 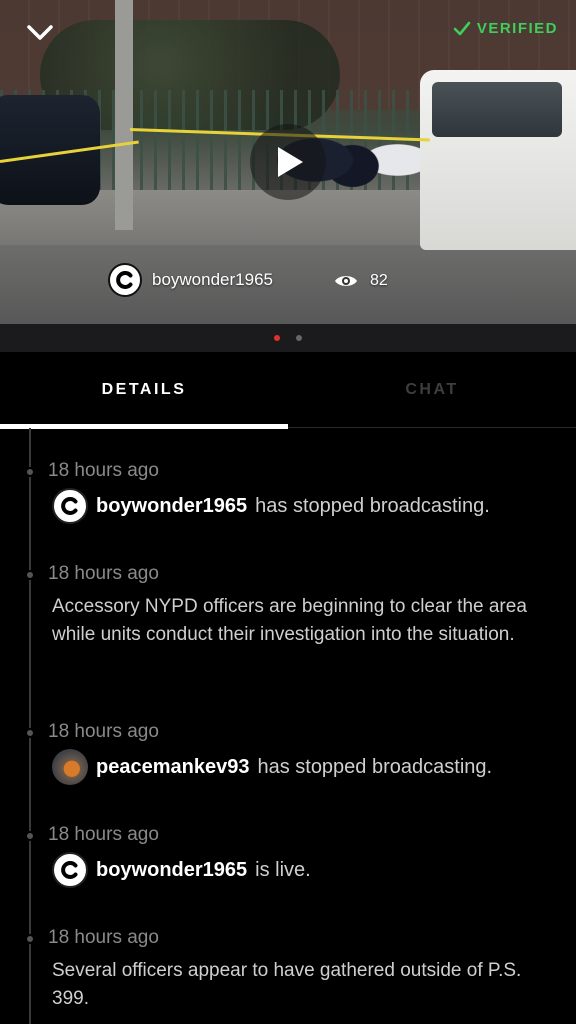 I want to click on video-frame-van-window, so click(x=497, y=109).